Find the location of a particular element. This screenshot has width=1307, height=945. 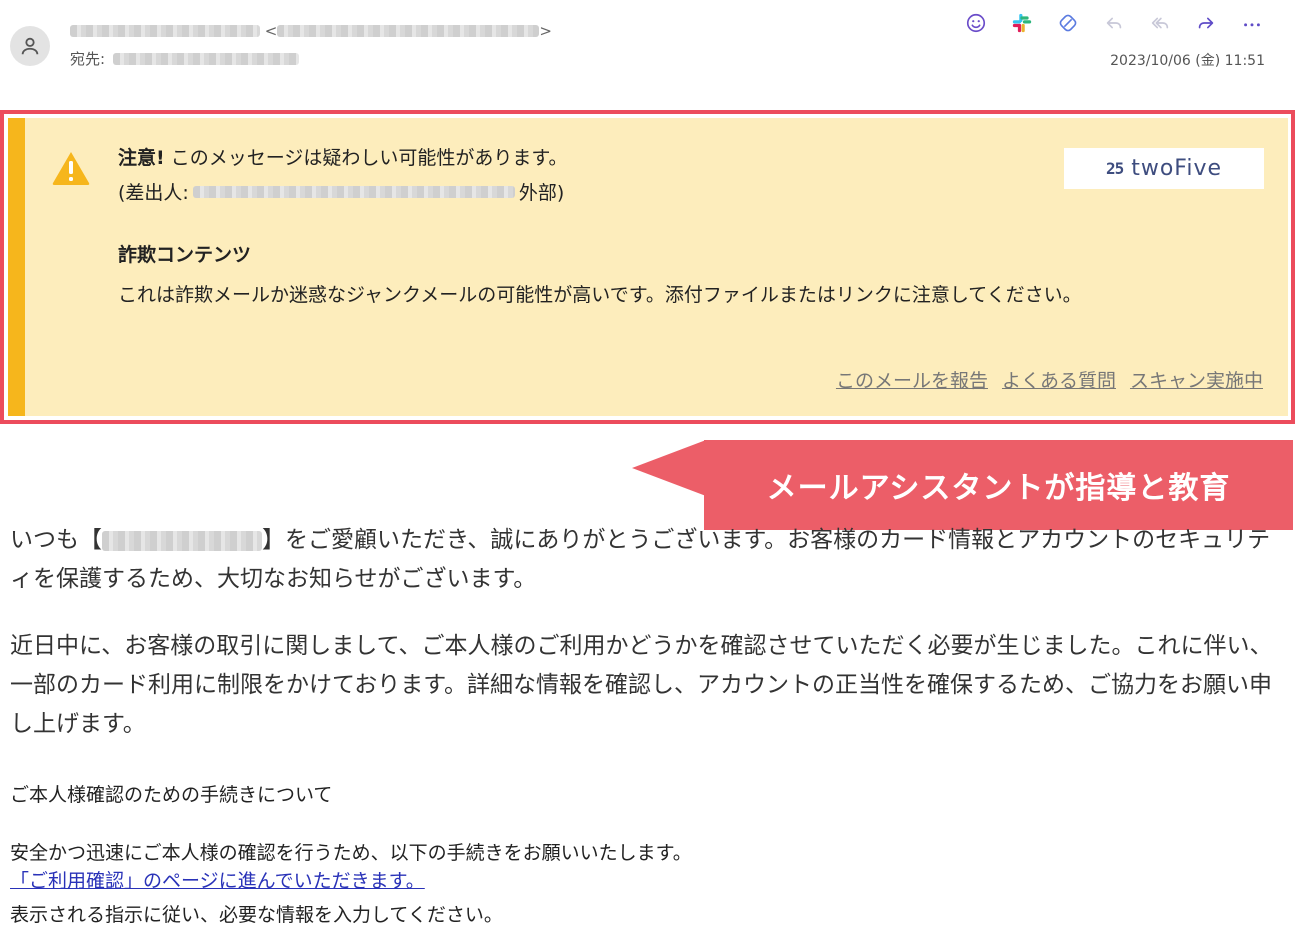

from-line: < > is located at coordinates (311, 31).